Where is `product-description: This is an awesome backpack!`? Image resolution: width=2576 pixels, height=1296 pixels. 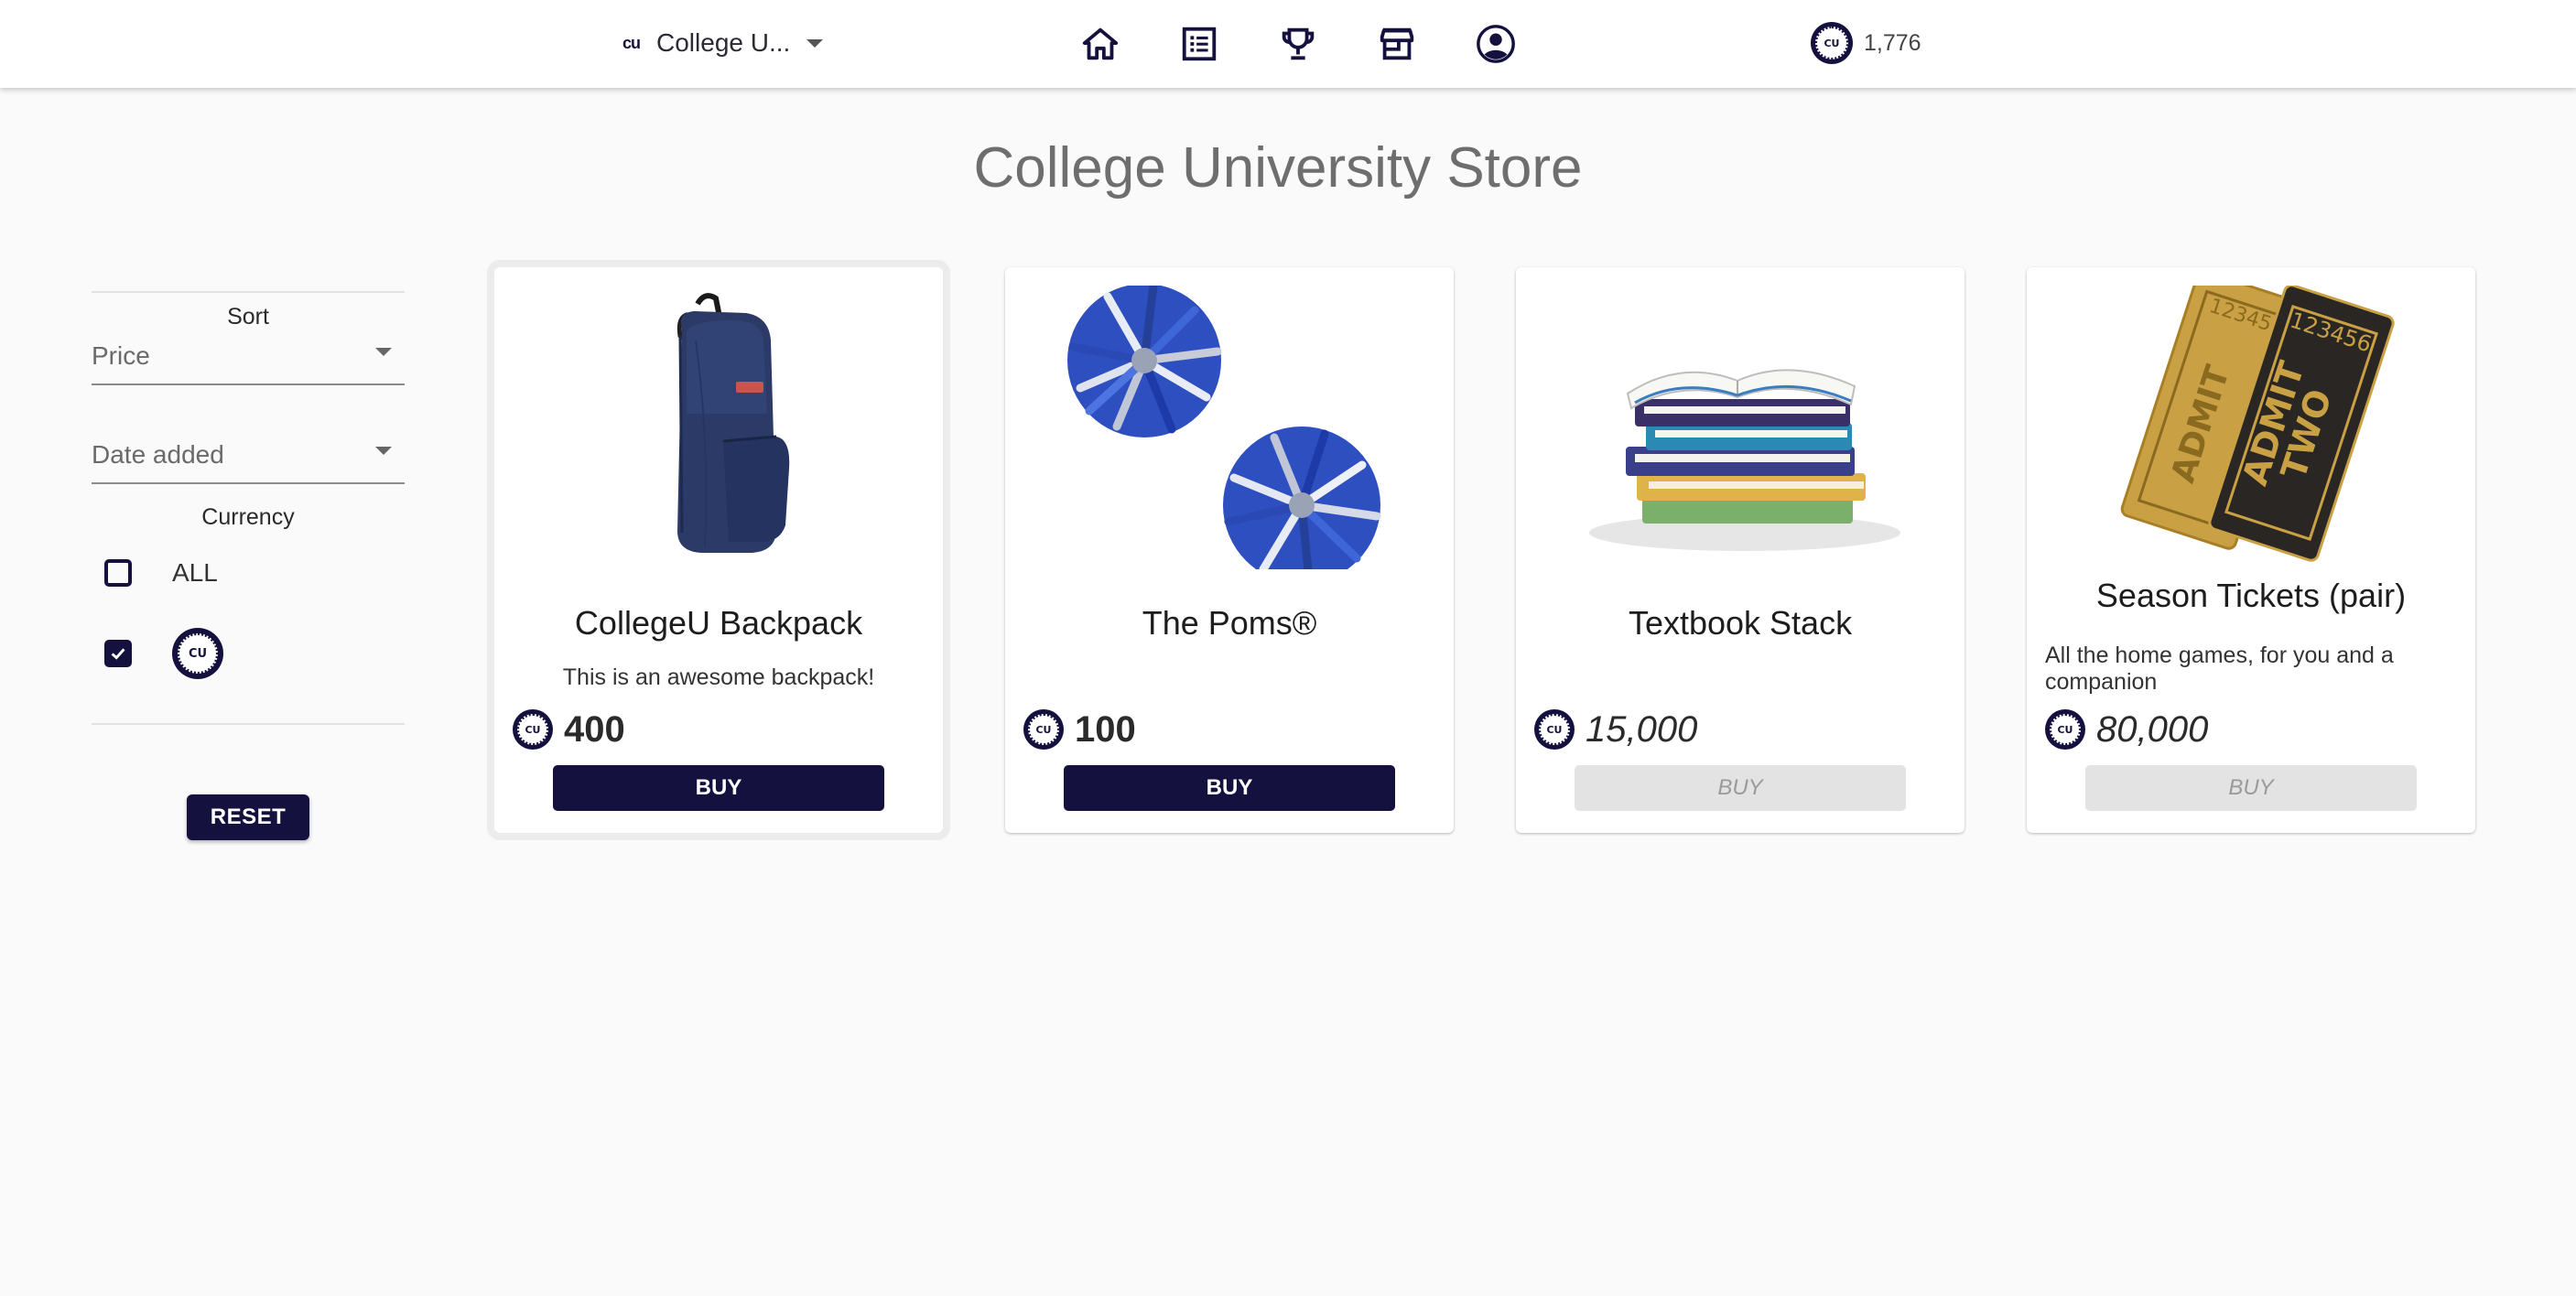 product-description: This is an awesome backpack! is located at coordinates (719, 677).